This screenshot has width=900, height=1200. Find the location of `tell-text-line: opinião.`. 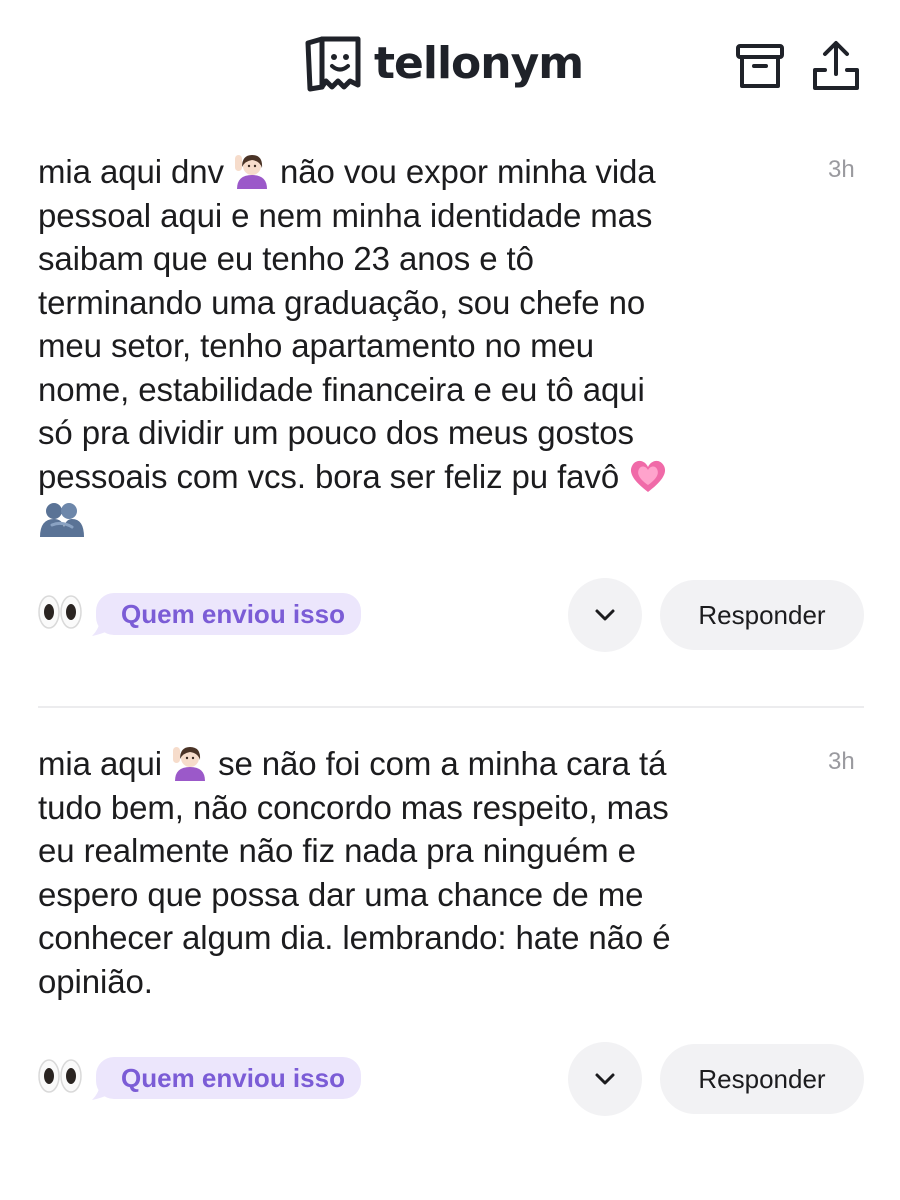

tell-text-line: opinião. is located at coordinates (95, 981).